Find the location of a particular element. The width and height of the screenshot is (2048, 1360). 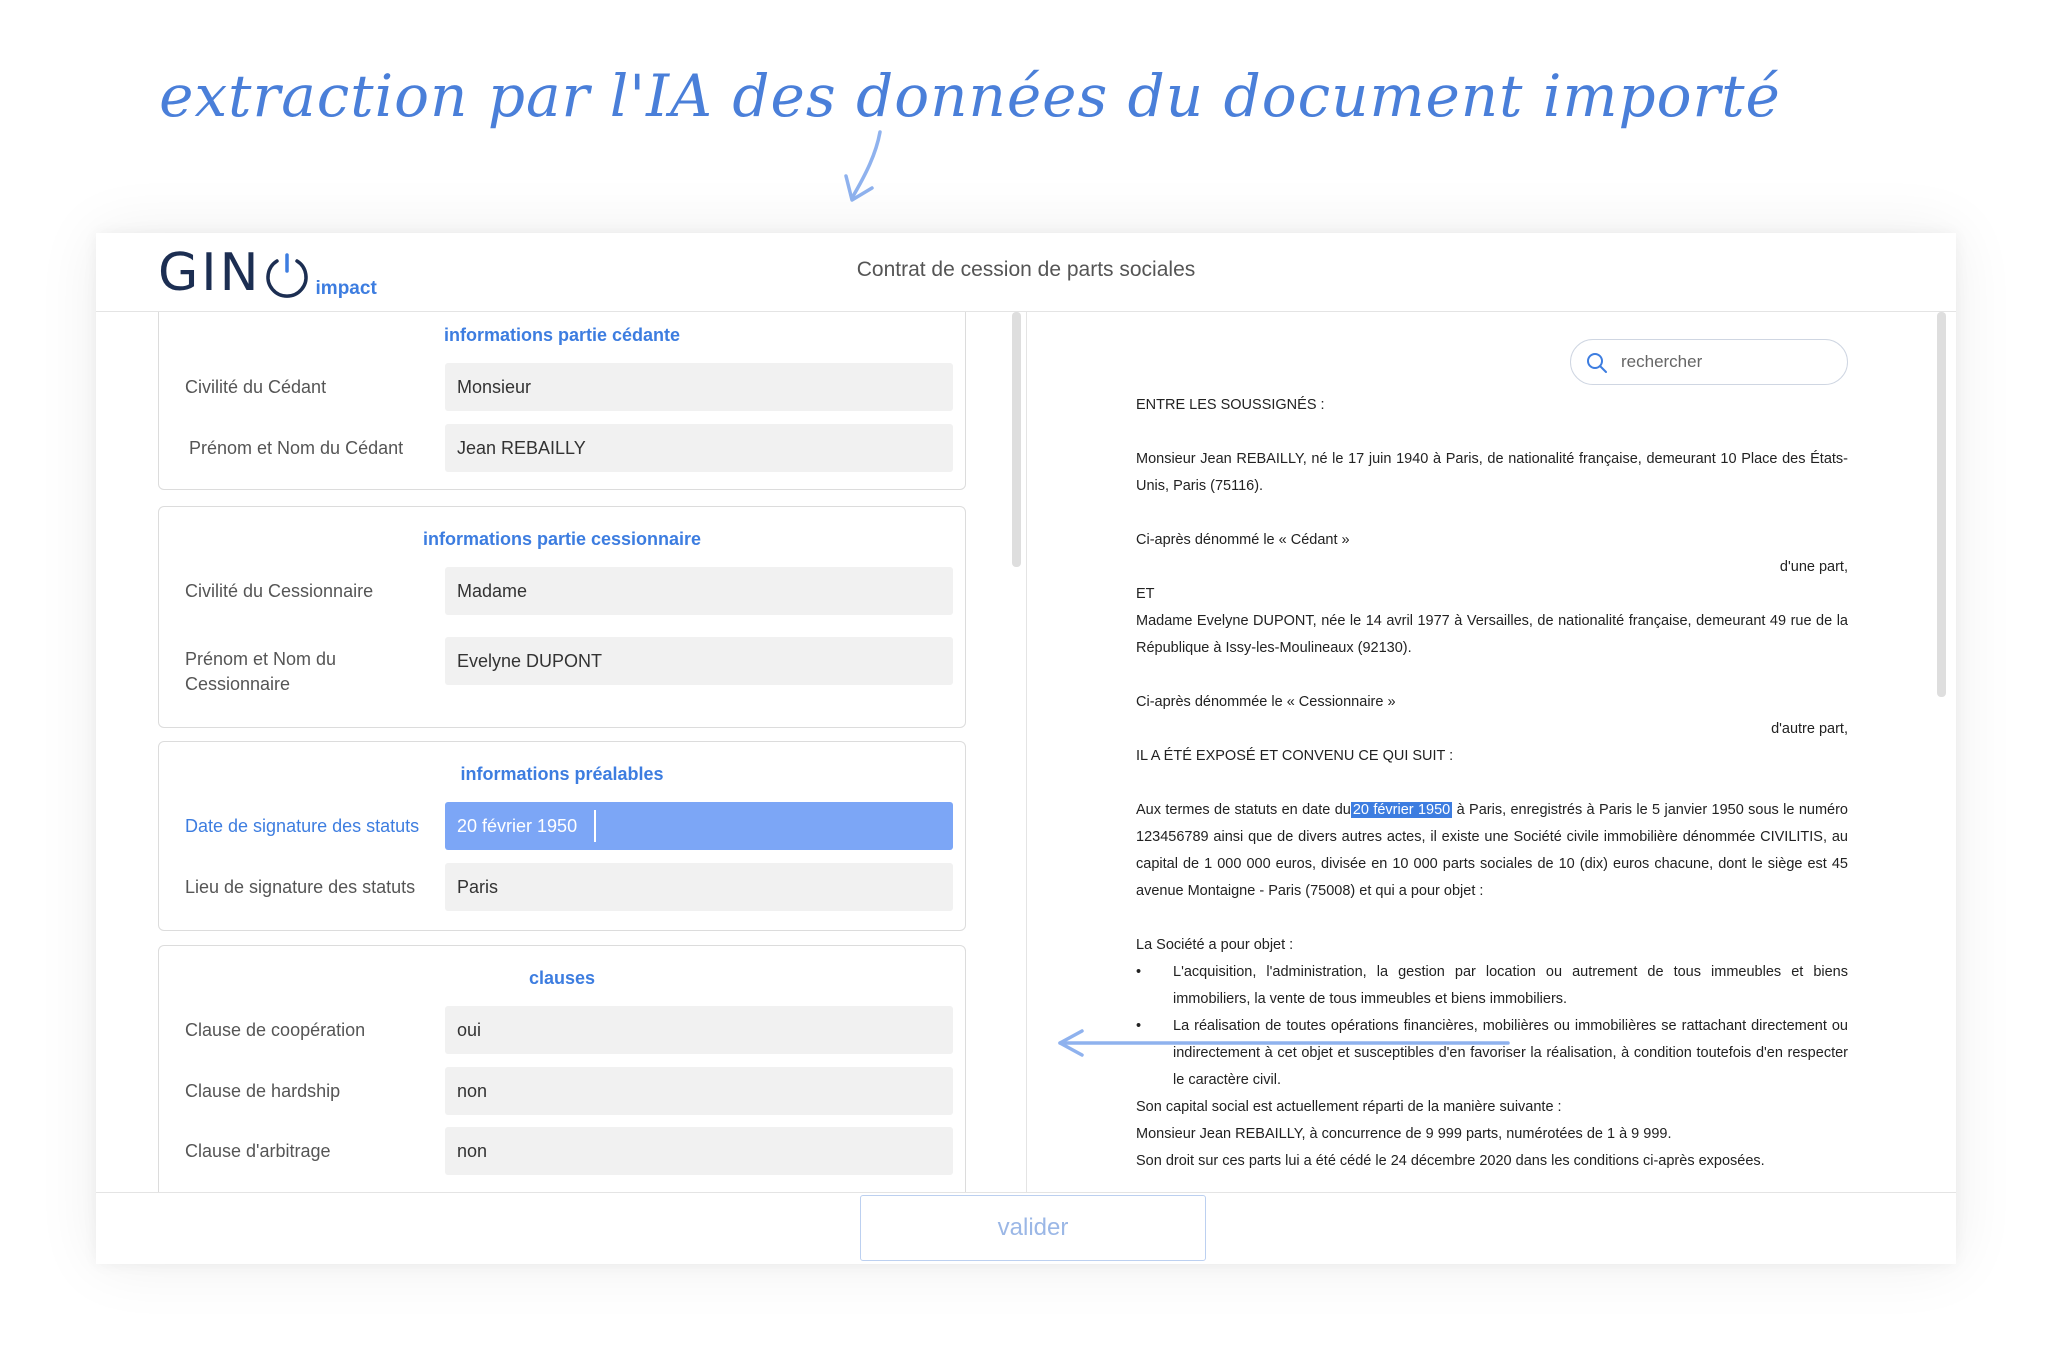

search-input is located at coordinates (1728, 362).